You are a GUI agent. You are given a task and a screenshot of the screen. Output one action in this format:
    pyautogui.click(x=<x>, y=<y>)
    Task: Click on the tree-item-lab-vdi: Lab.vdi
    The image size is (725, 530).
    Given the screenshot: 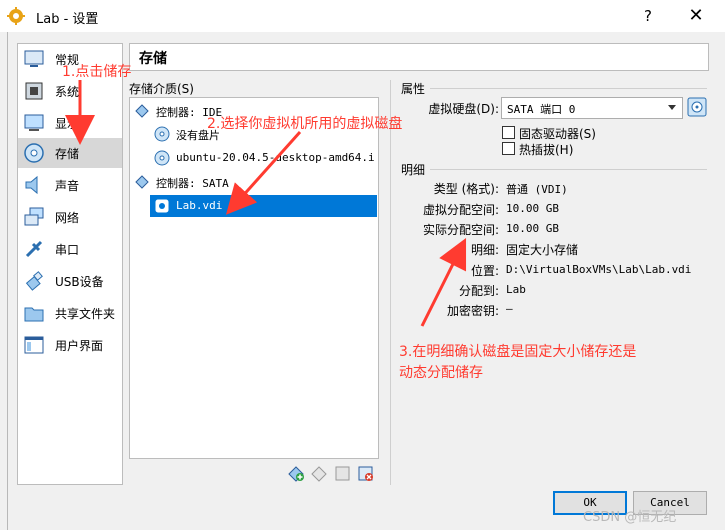 What is the action you would take?
    pyautogui.click(x=263, y=206)
    